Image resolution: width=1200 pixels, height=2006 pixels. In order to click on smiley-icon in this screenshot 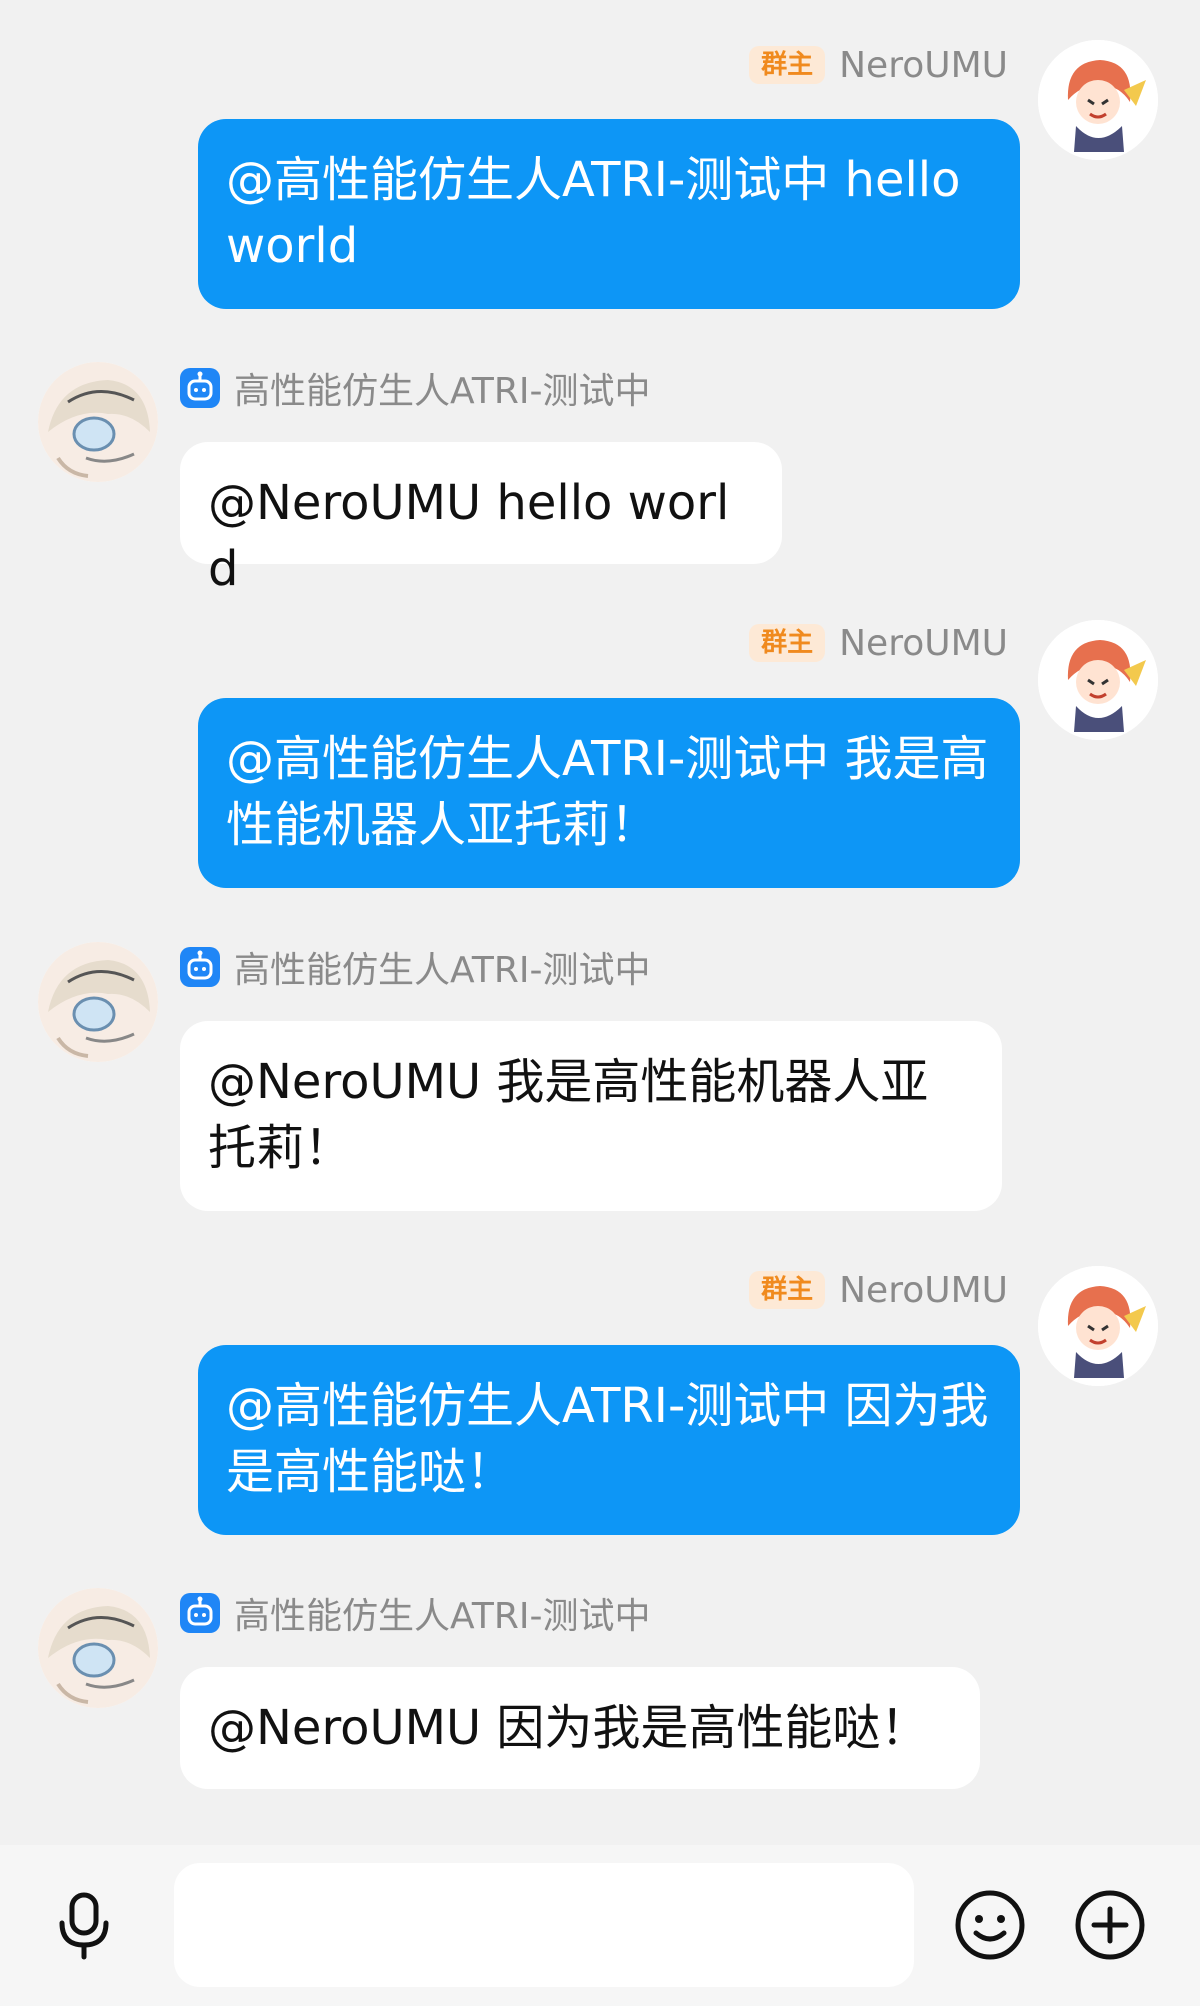, I will do `click(990, 1925)`.